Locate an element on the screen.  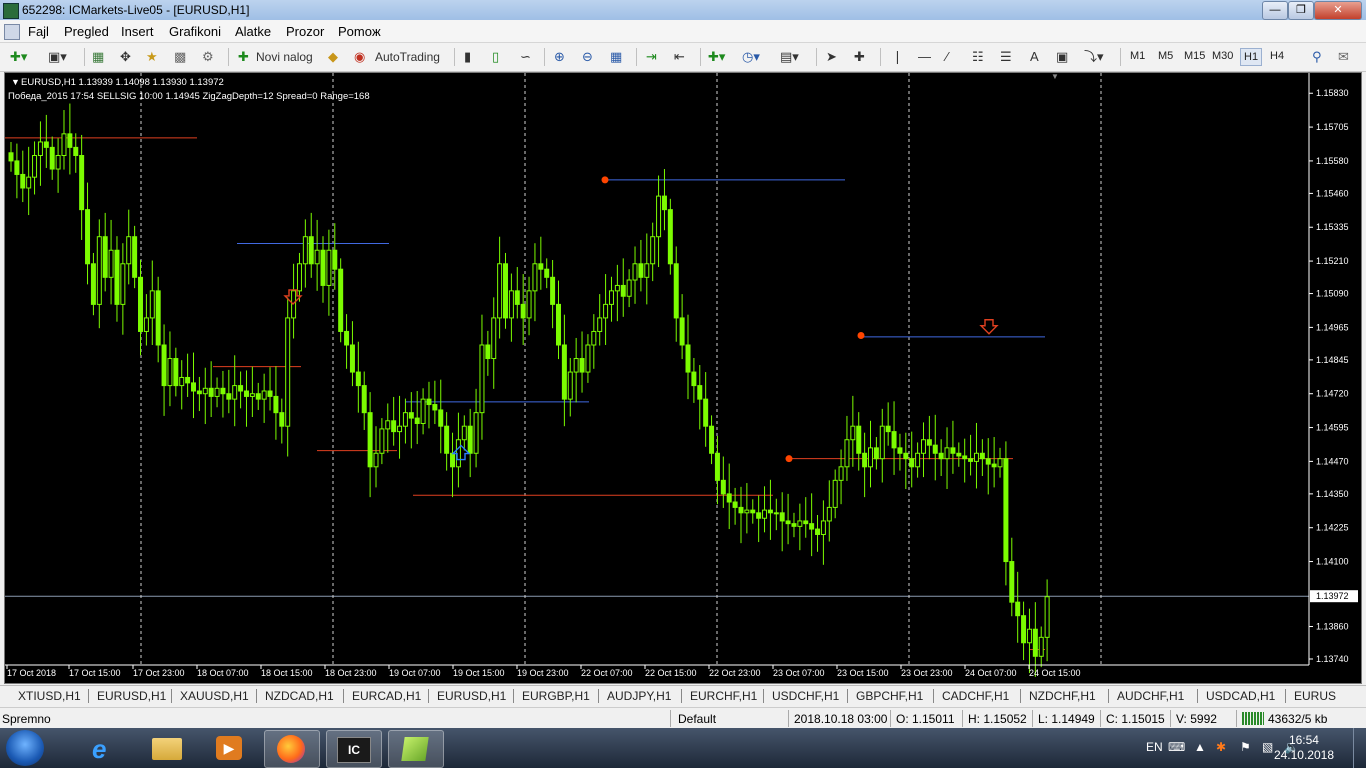
auto-scroll-icon: ⇥ is located at coordinates (651, 57).